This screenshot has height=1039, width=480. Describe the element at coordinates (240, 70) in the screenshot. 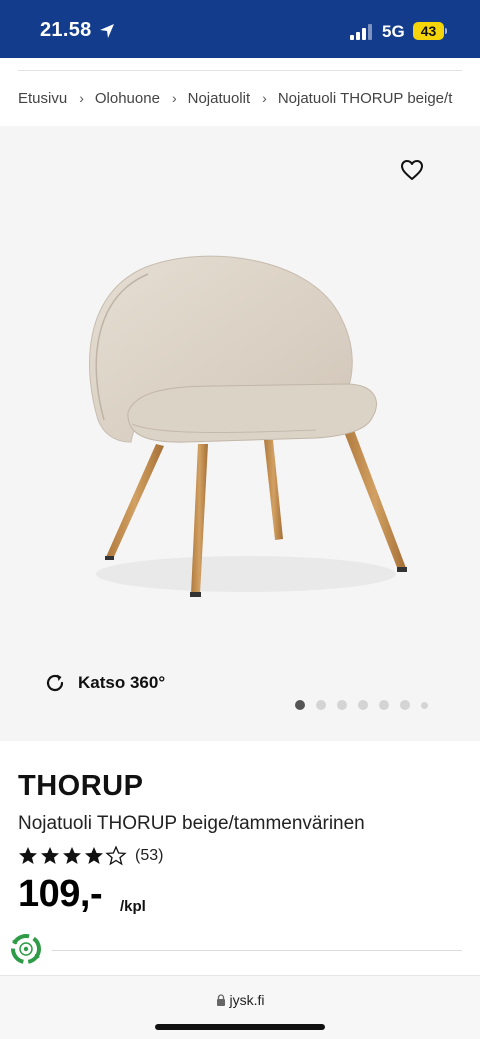

I see `header-divider` at that location.